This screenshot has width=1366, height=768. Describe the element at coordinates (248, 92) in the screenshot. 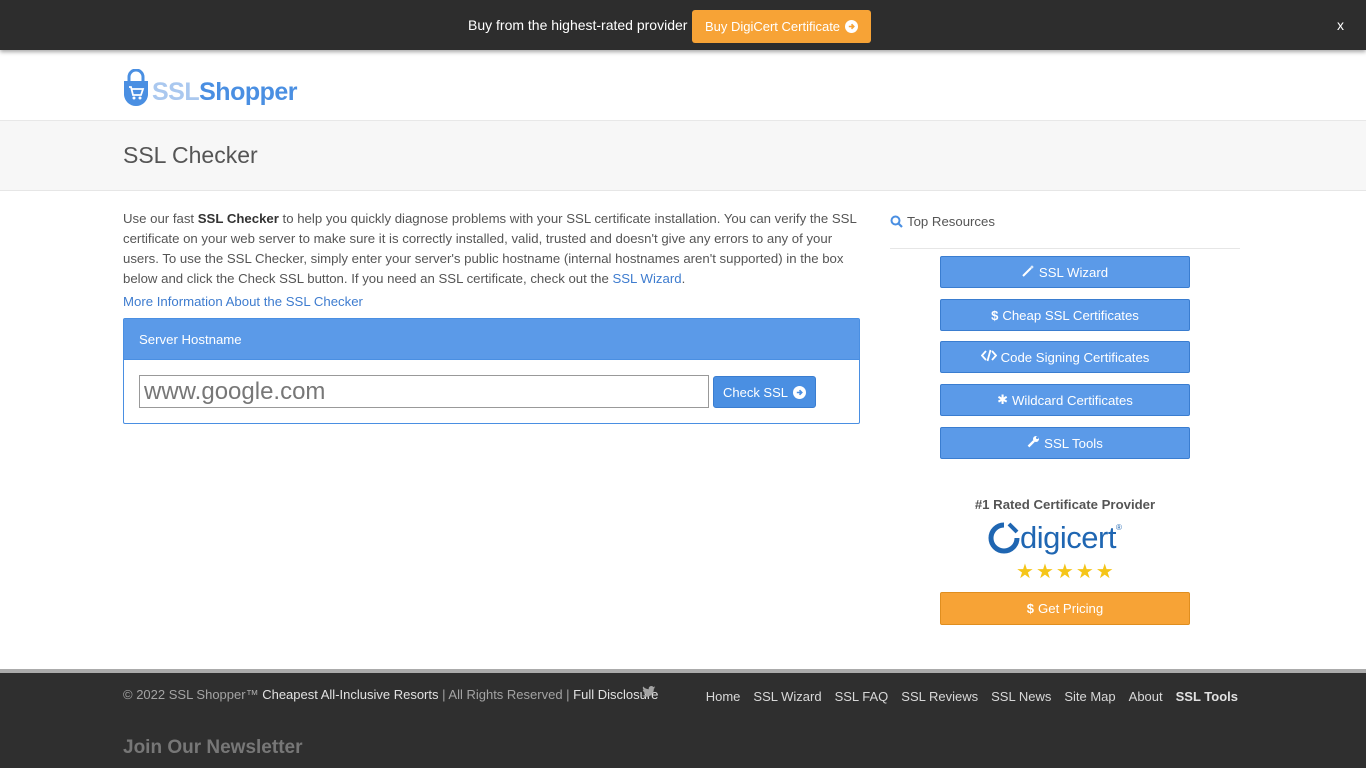

I see `logo-shopper-text: Shopper` at that location.